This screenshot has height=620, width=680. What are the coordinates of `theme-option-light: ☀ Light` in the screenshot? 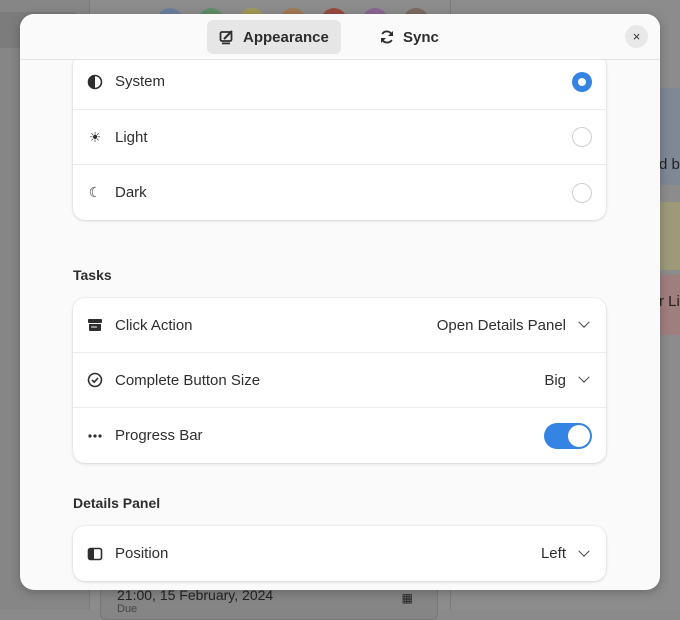 It's located at (339, 137).